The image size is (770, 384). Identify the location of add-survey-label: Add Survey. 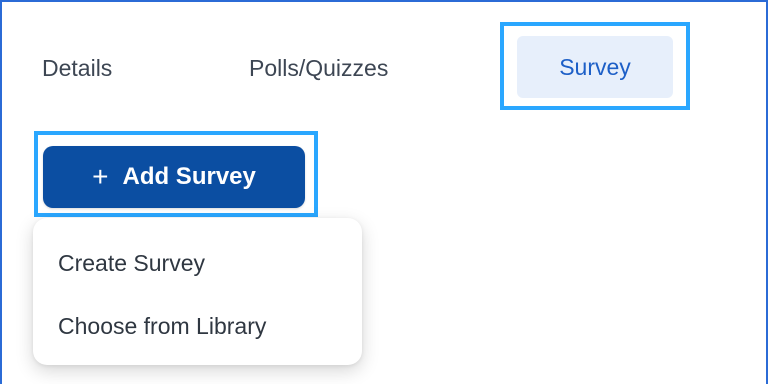
(189, 176).